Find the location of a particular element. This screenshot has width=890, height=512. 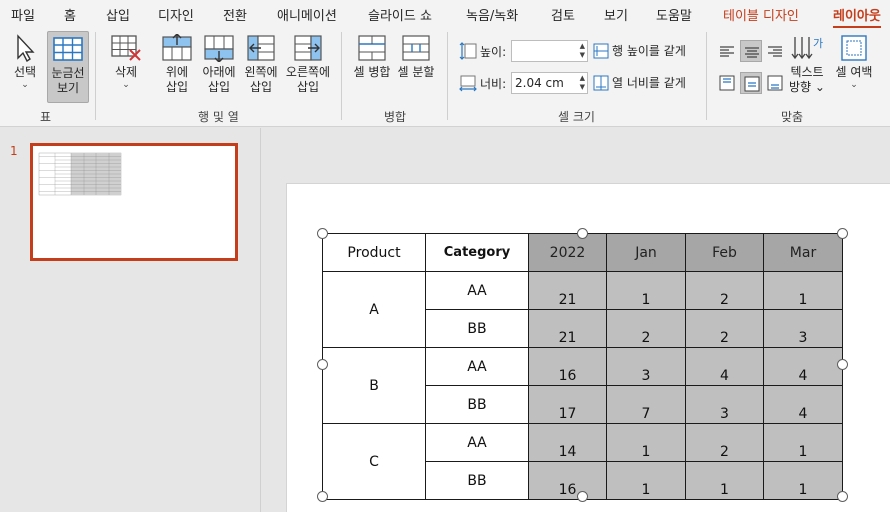

table-cell-product: A is located at coordinates (374, 309).